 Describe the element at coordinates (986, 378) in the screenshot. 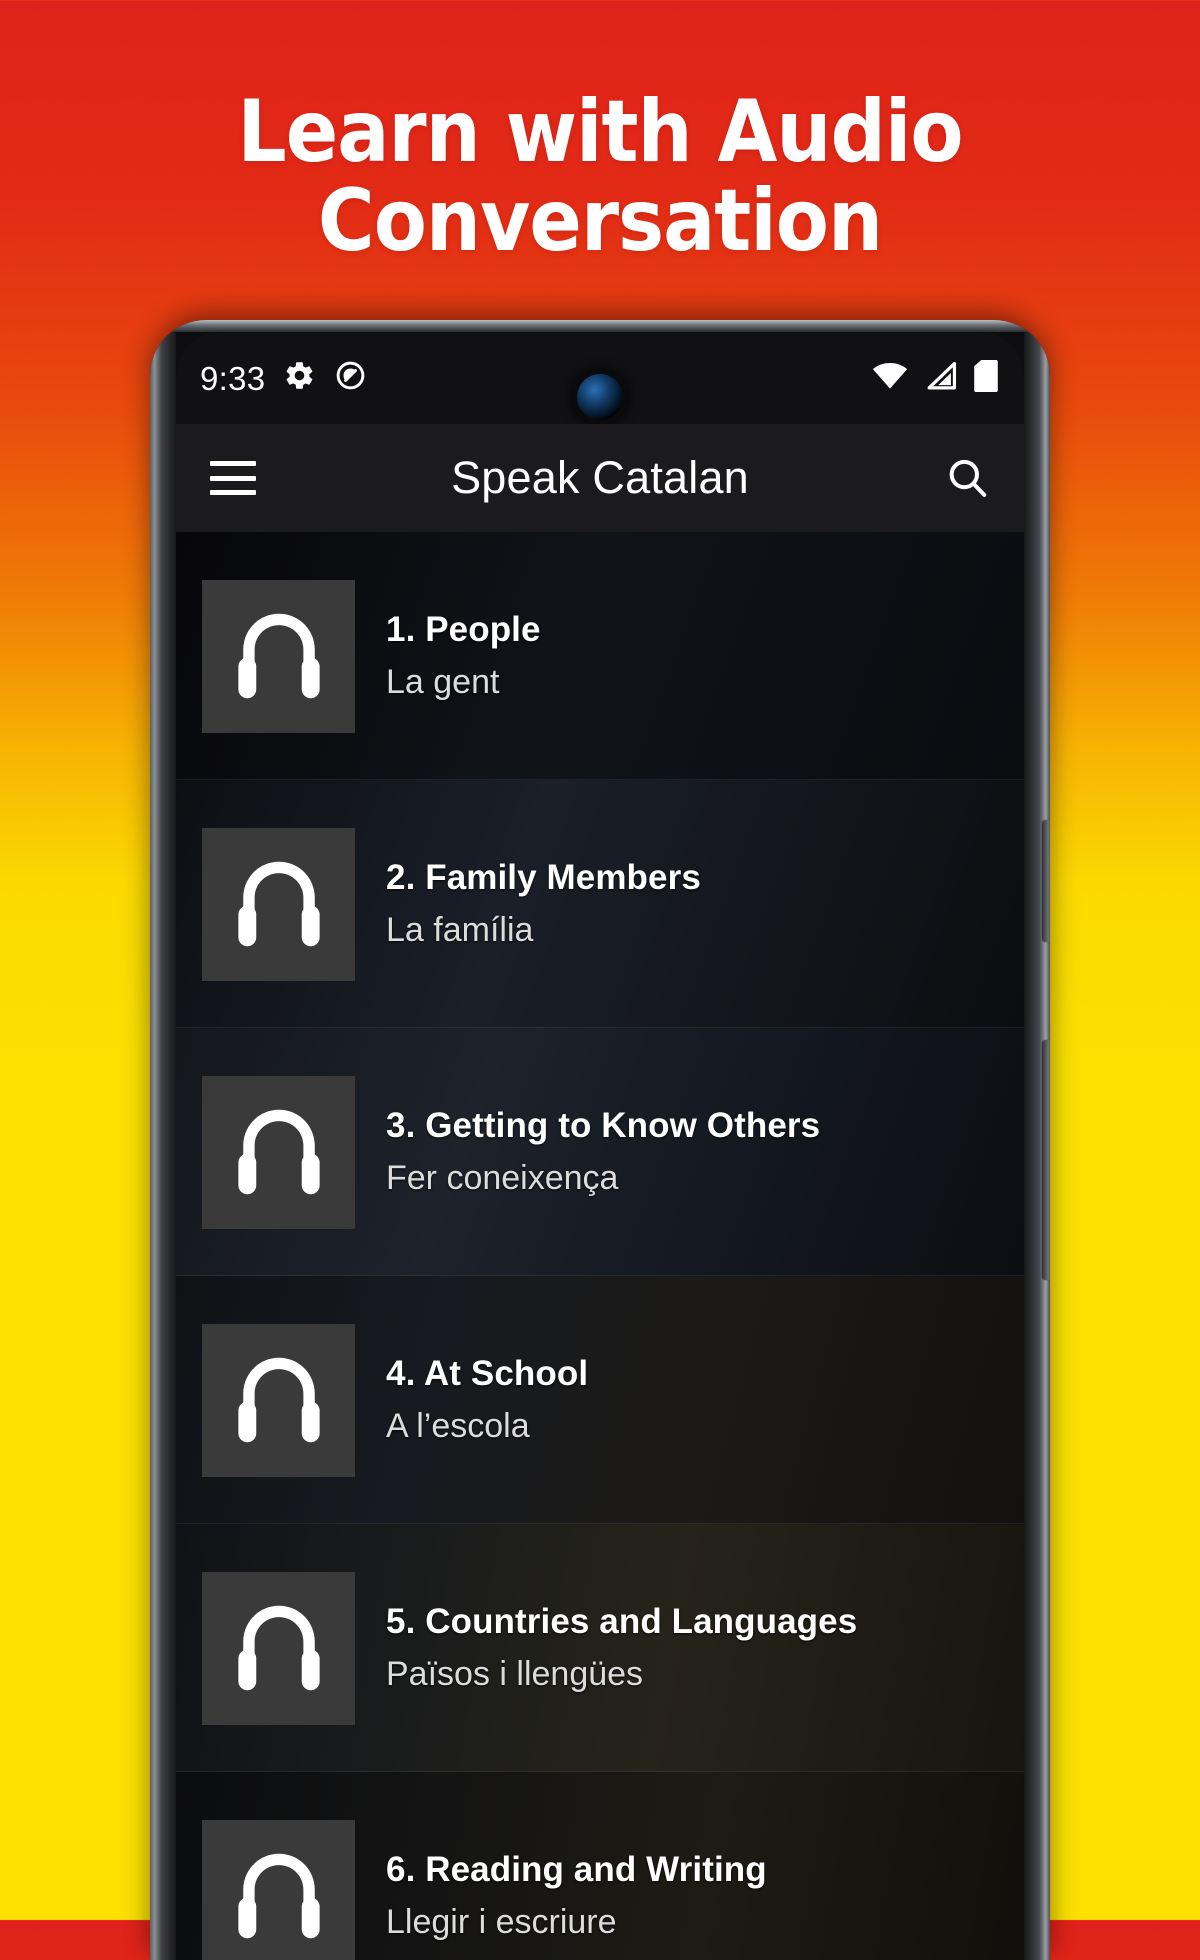

I see `battery-icon` at that location.